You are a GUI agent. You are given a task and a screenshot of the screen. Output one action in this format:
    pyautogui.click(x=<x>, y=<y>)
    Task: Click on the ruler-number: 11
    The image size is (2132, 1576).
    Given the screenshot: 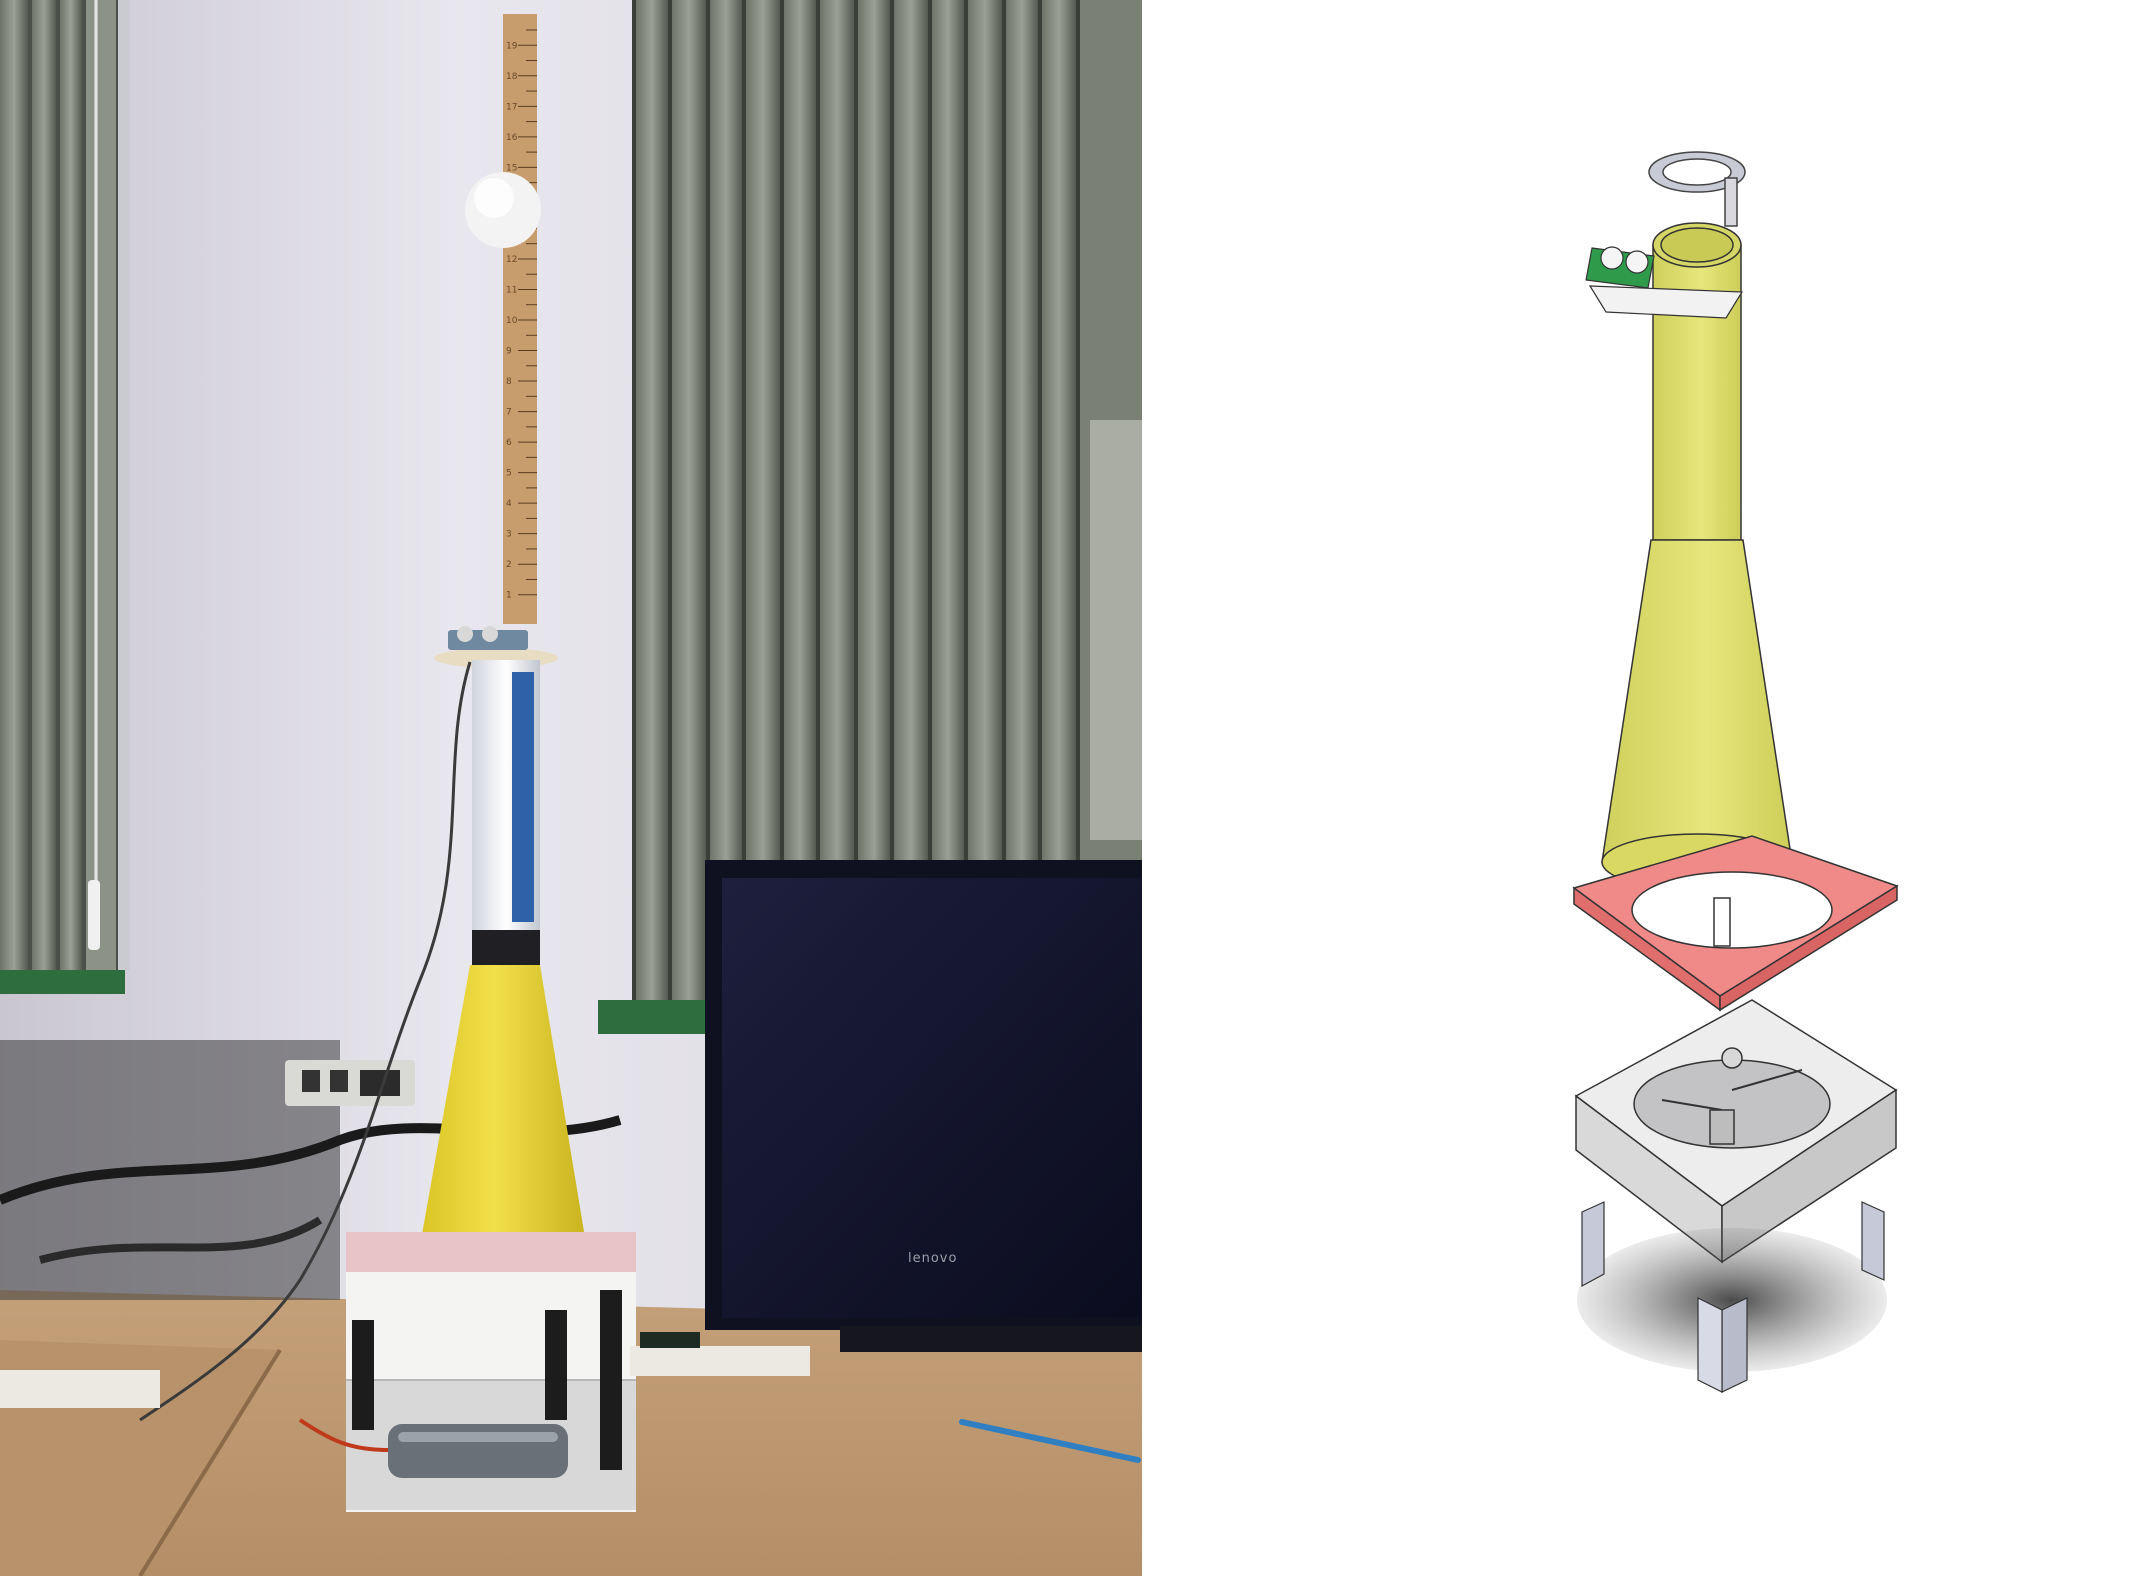 What is the action you would take?
    pyautogui.click(x=511, y=290)
    